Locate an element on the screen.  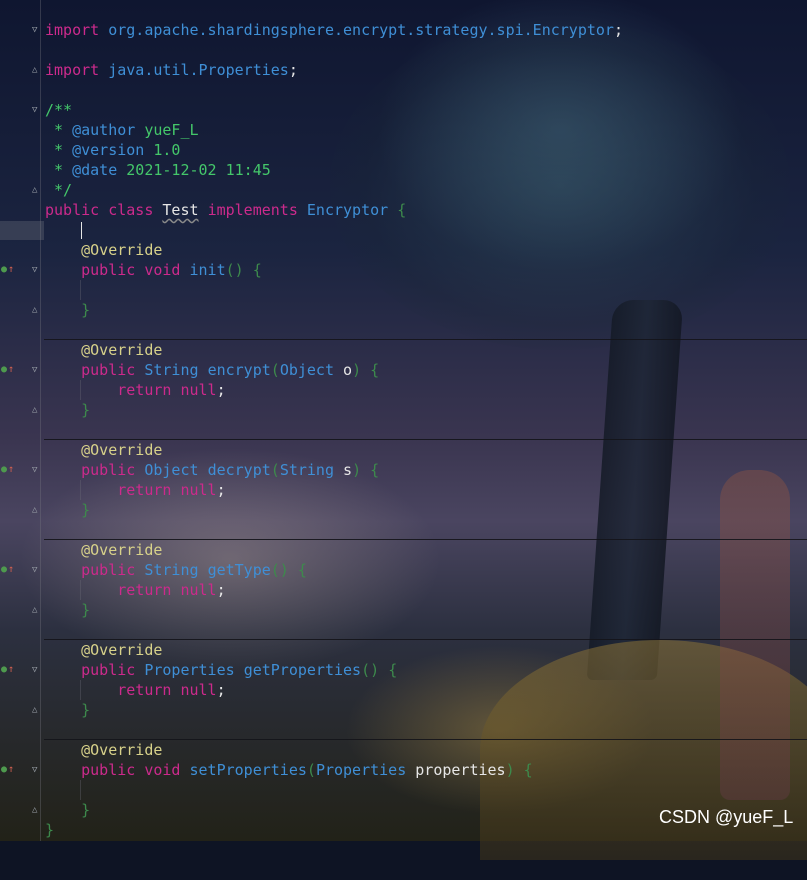
method-name: getProperties is located at coordinates (302, 670).